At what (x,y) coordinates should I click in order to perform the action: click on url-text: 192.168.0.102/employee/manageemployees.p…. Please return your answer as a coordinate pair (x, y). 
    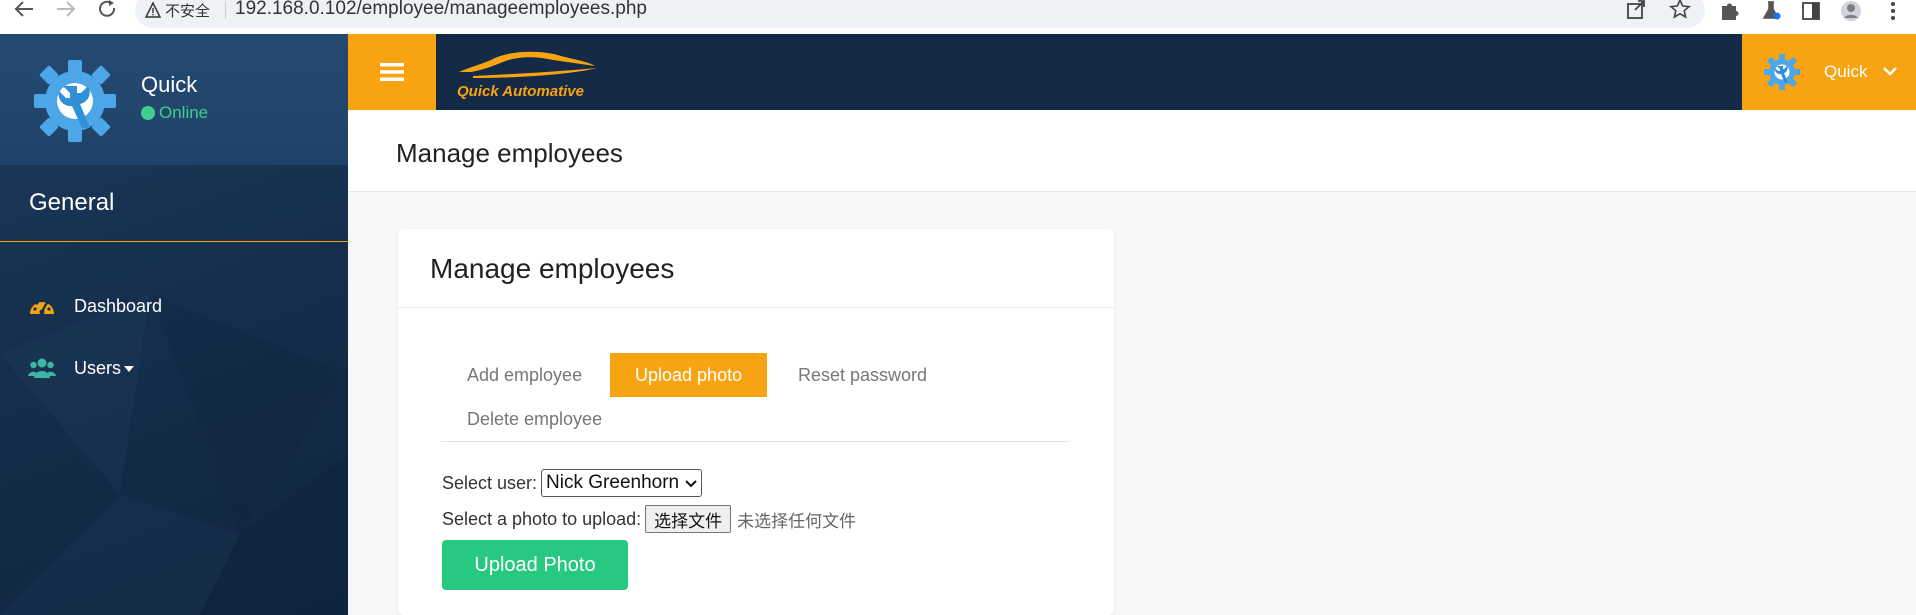
    Looking at the image, I should click on (441, 10).